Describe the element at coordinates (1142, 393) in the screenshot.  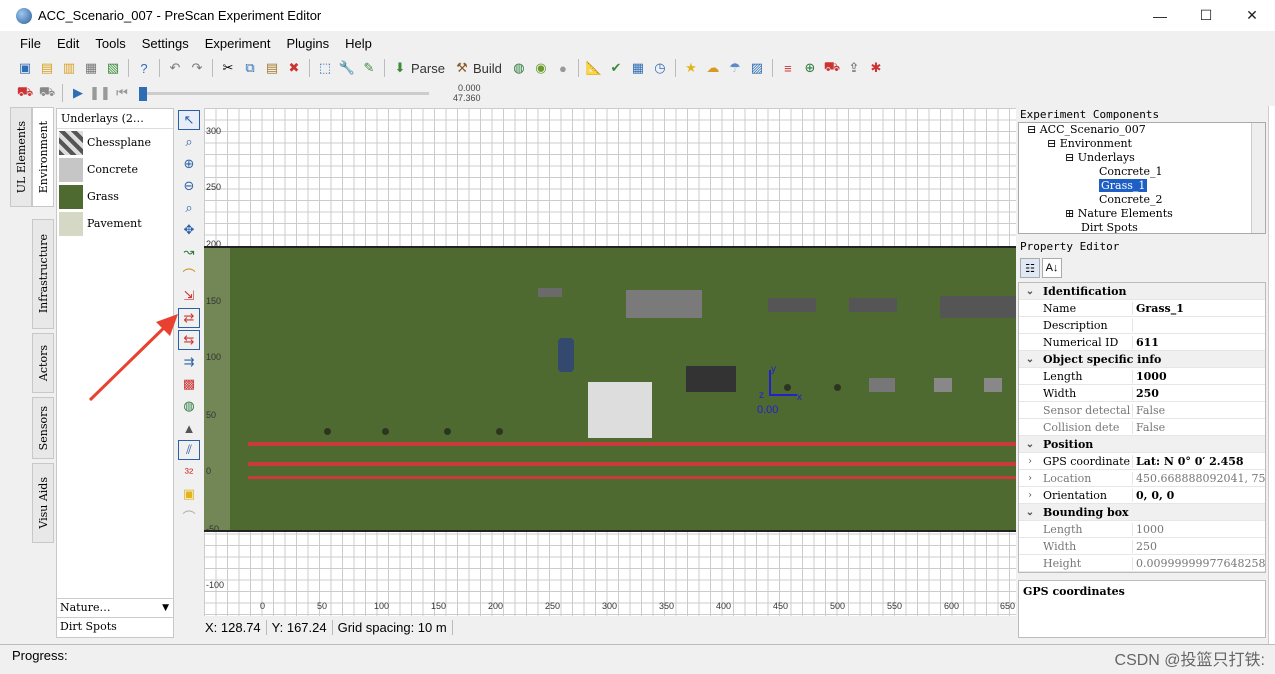
I see `prop-width: Width 250` at that location.